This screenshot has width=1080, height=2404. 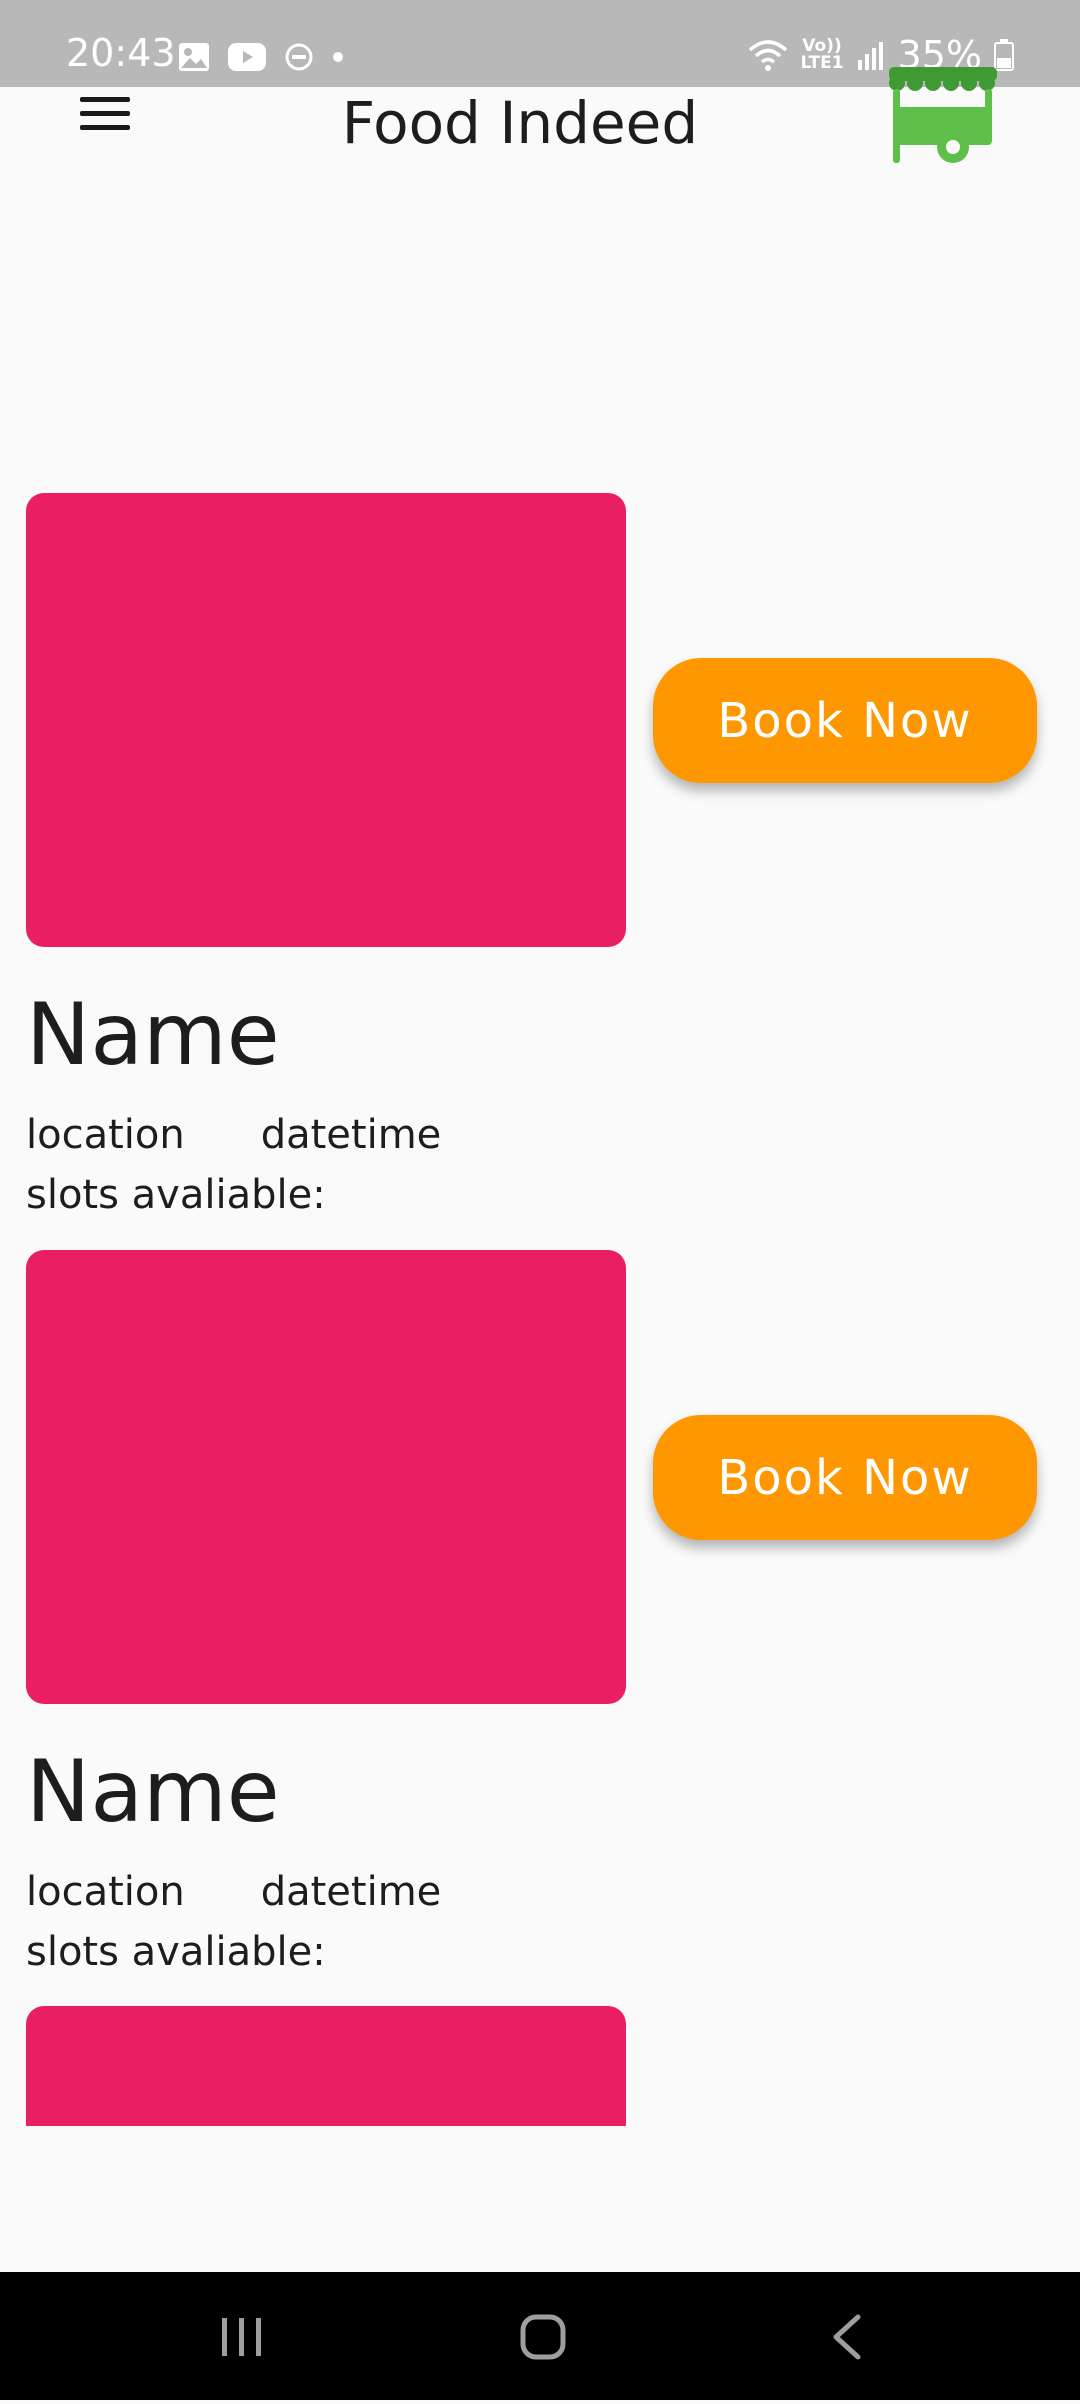 I want to click on recents-icon, so click(x=241, y=2337).